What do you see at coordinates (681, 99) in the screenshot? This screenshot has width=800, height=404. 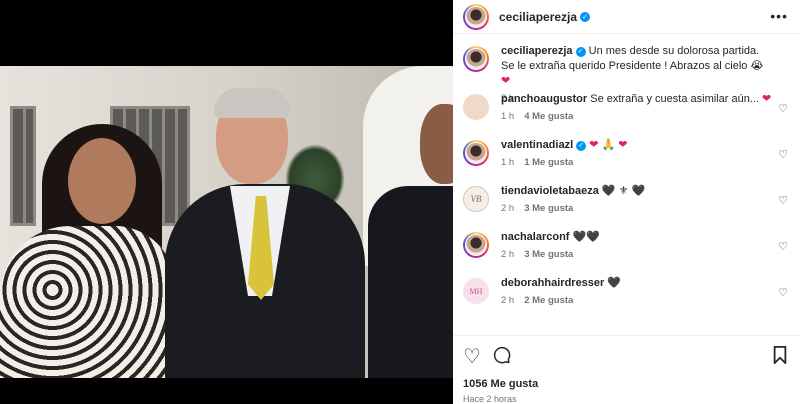 I see `comment-text: Se extraña y cuesta asimilar aún... ❤` at bounding box center [681, 99].